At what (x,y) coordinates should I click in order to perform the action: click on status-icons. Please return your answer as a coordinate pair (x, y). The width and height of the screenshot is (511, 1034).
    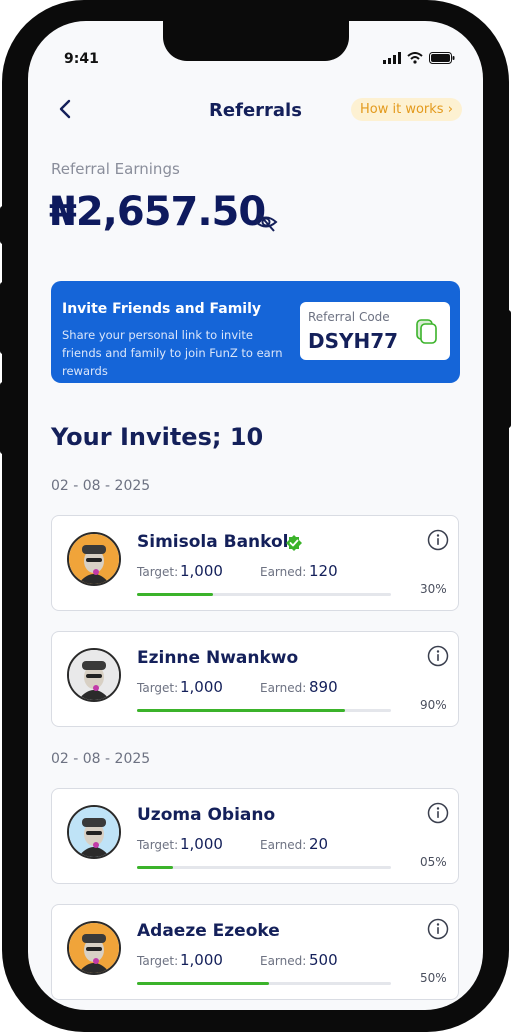
    Looking at the image, I should click on (419, 58).